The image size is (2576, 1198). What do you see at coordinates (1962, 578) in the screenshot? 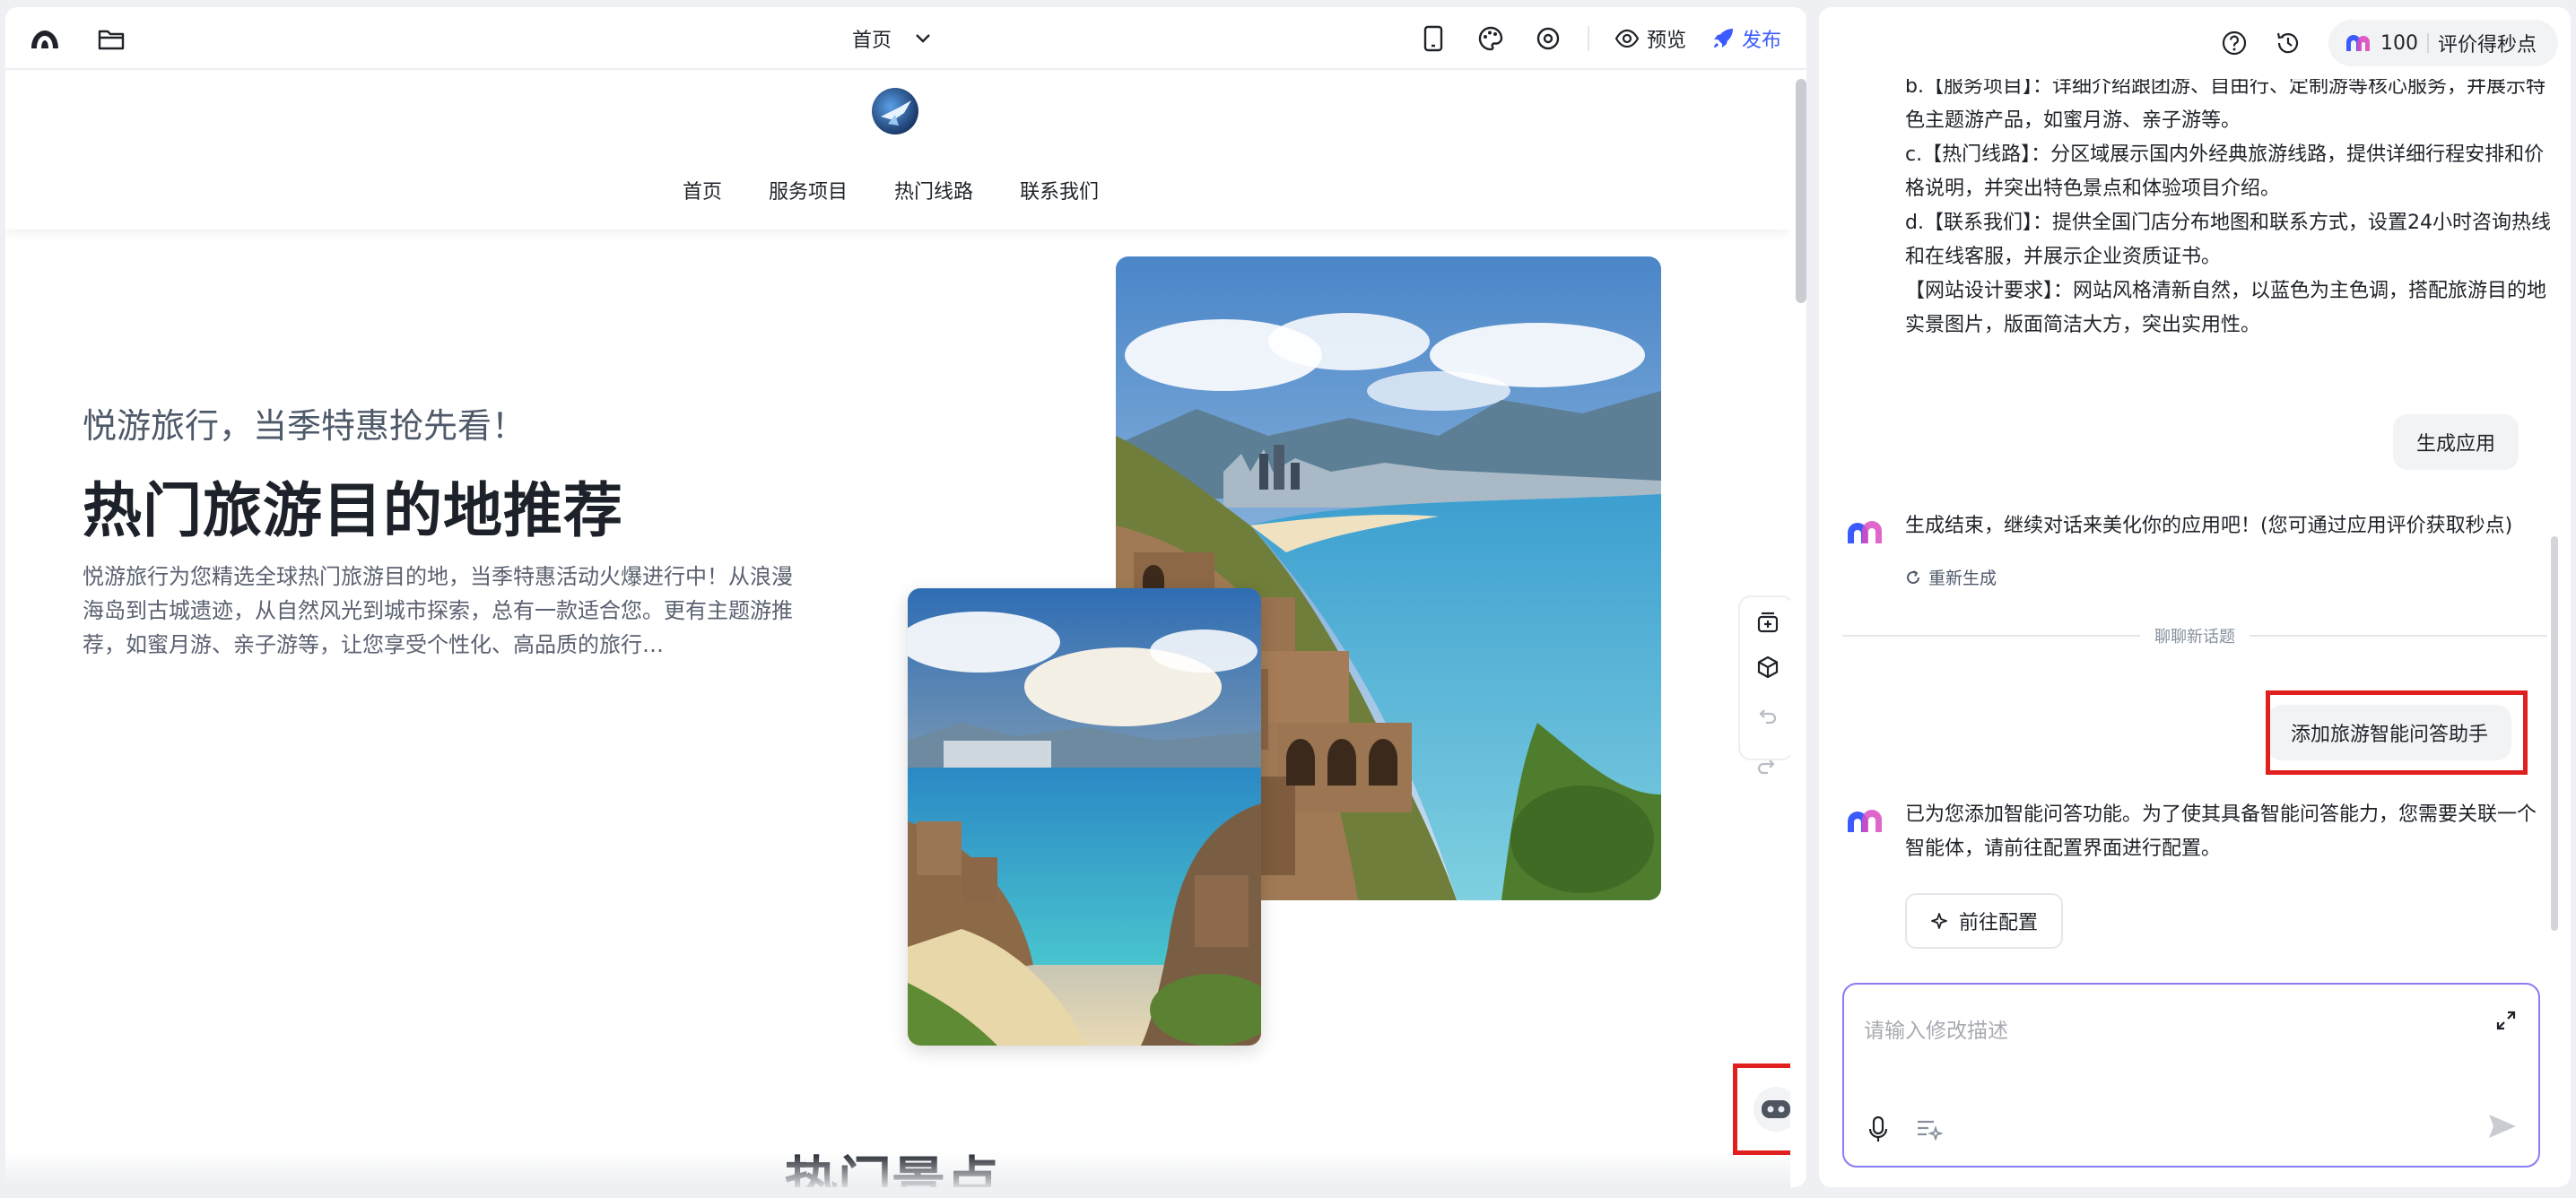
I see `regenerate-label: 重新生成` at bounding box center [1962, 578].